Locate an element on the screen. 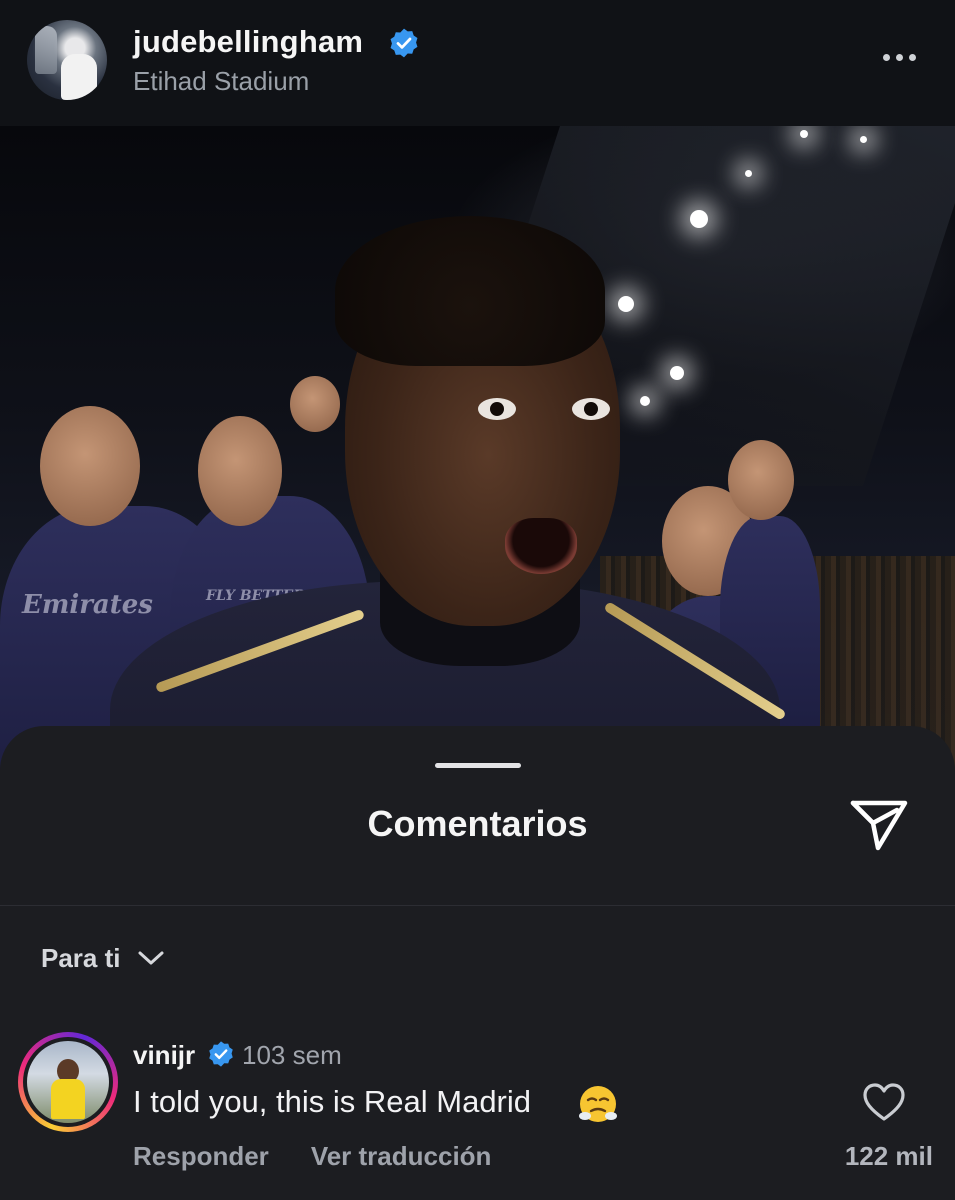 The image size is (955, 1200). shirt-sponsor-text: Emirates is located at coordinates (87, 605).